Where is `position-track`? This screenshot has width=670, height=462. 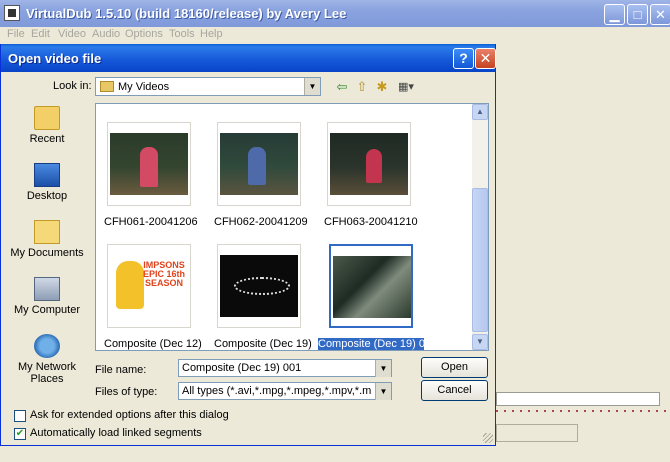
position-track is located at coordinates (578, 399).